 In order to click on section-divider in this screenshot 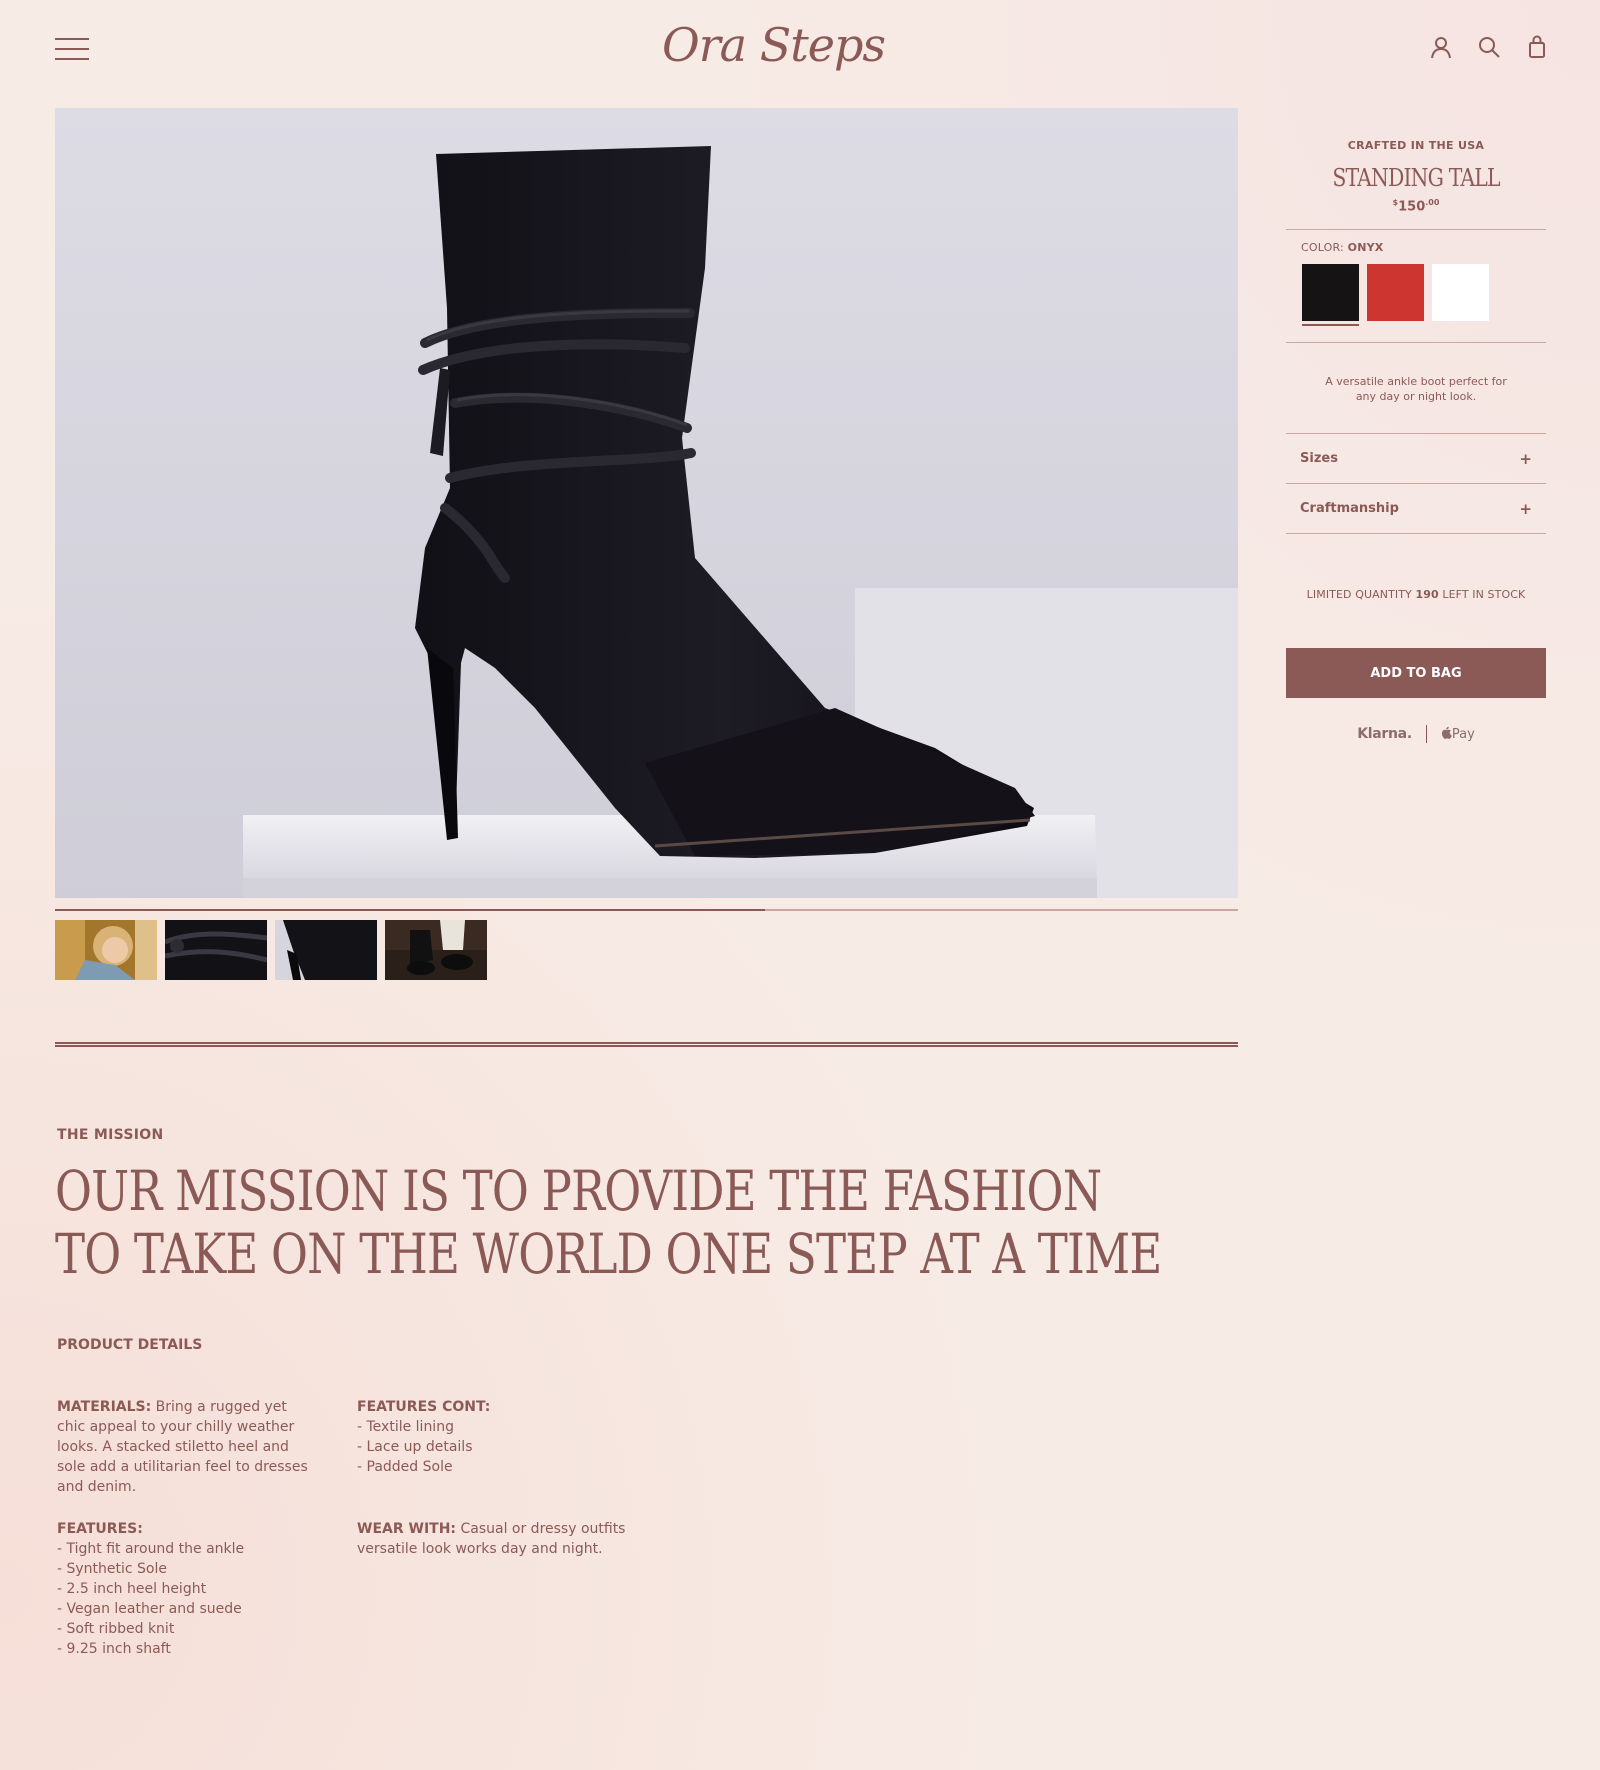, I will do `click(646, 1044)`.